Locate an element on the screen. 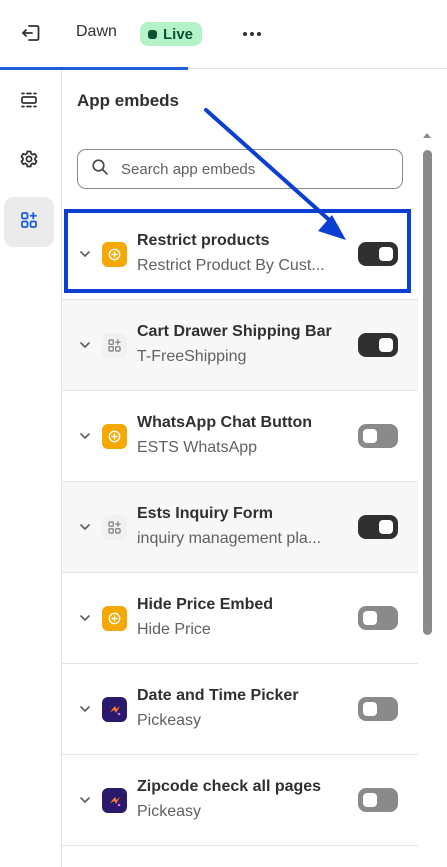  embed-row: Cart Drawer Shipping Bar T-FreeShipping is located at coordinates (240, 345).